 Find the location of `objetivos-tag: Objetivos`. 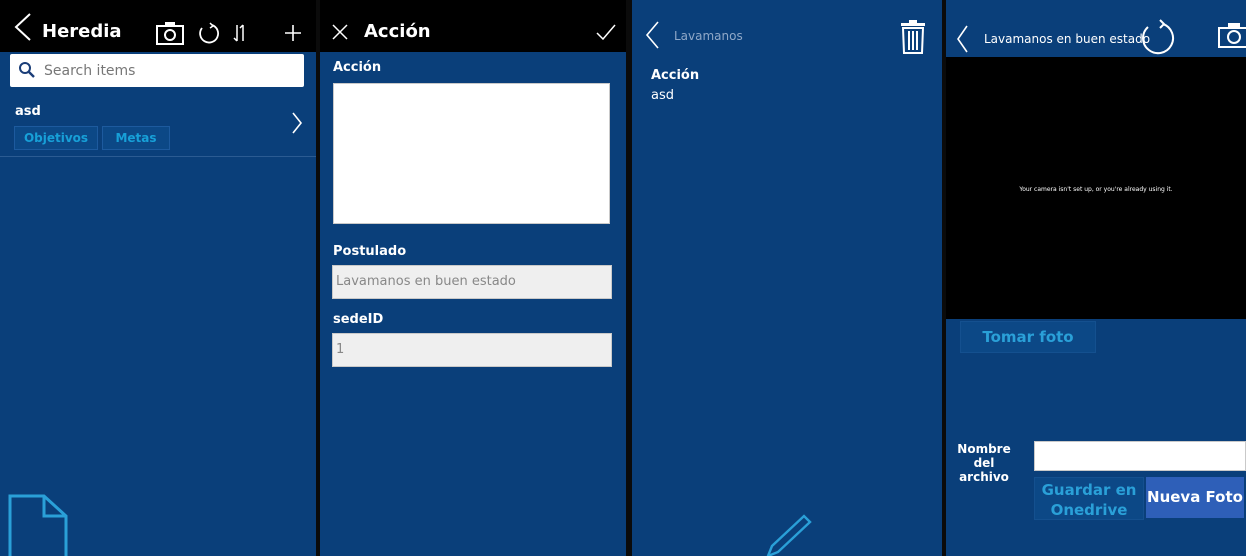

objetivos-tag: Objetivos is located at coordinates (56, 138).